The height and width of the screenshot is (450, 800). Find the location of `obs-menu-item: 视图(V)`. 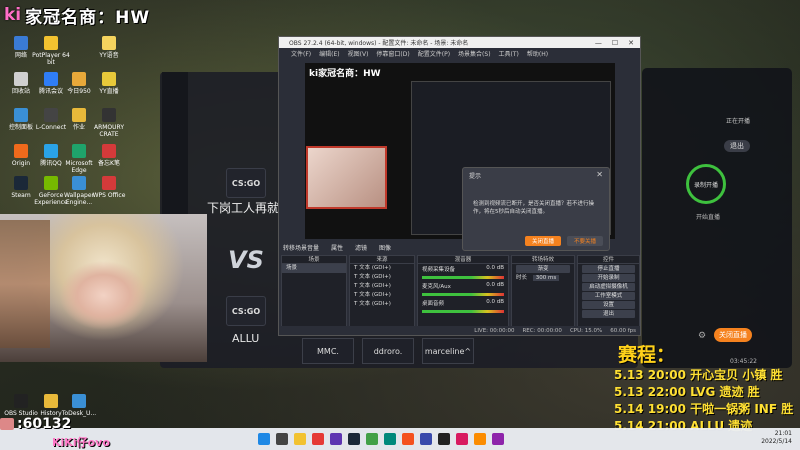

obs-menu-item: 视图(V) is located at coordinates (358, 53).